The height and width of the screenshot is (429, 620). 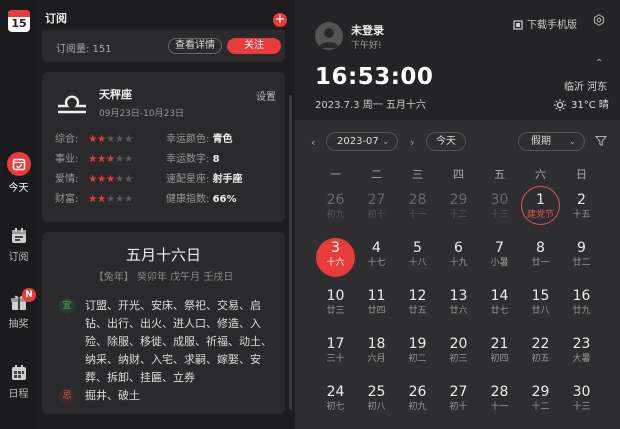 I want to click on follow-button: 关注, so click(x=254, y=46).